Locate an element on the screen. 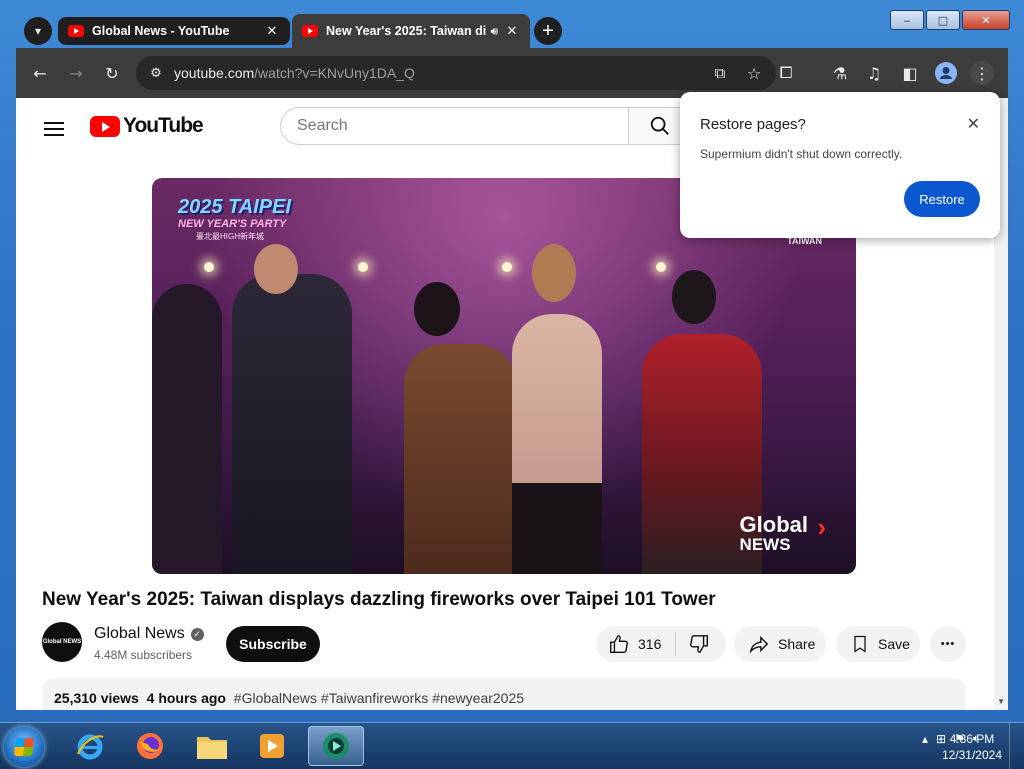  cast-icon: ⧉ is located at coordinates (720, 73).